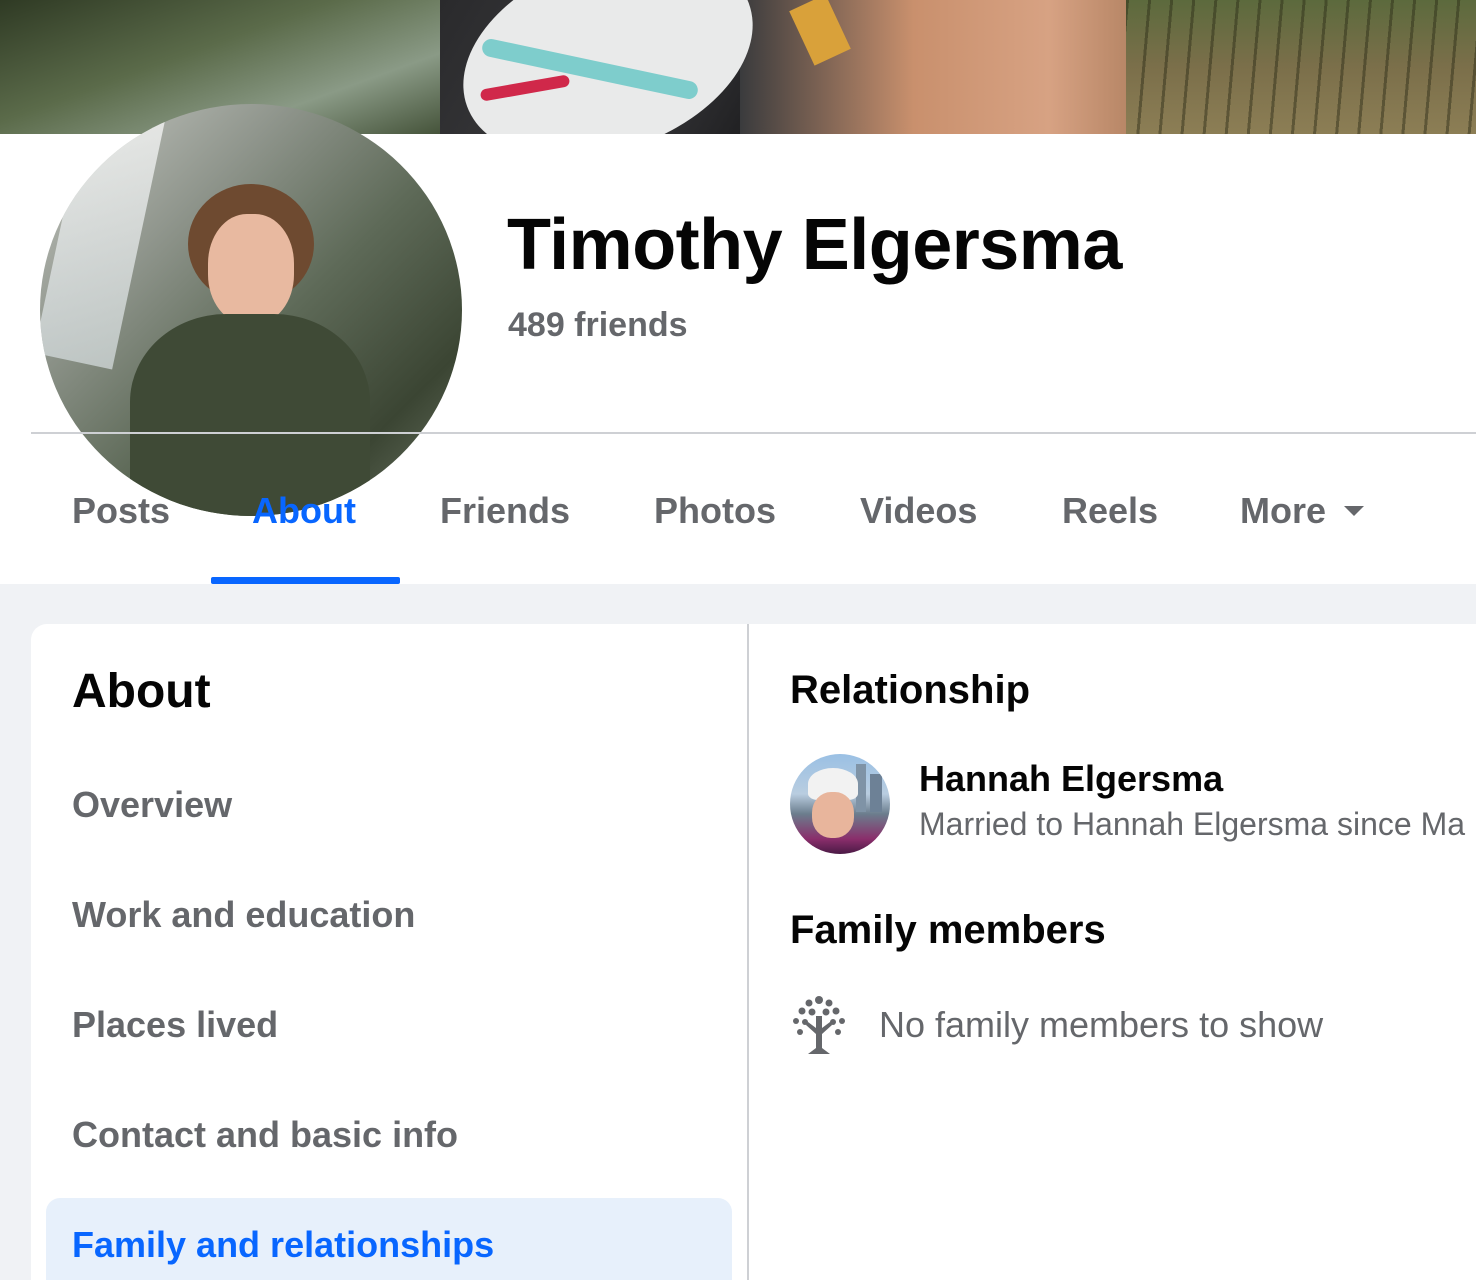 This screenshot has width=1476, height=1280. I want to click on no-family-members-text: No family members to show, so click(1101, 1024).